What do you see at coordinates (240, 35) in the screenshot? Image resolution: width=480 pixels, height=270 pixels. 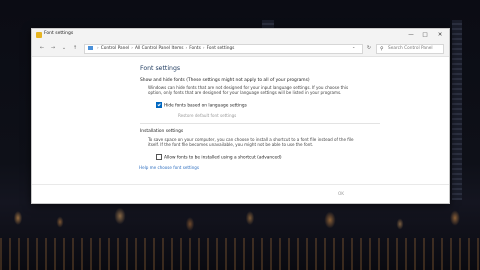 I see `title-bar: Font settings — □ ✕` at bounding box center [240, 35].